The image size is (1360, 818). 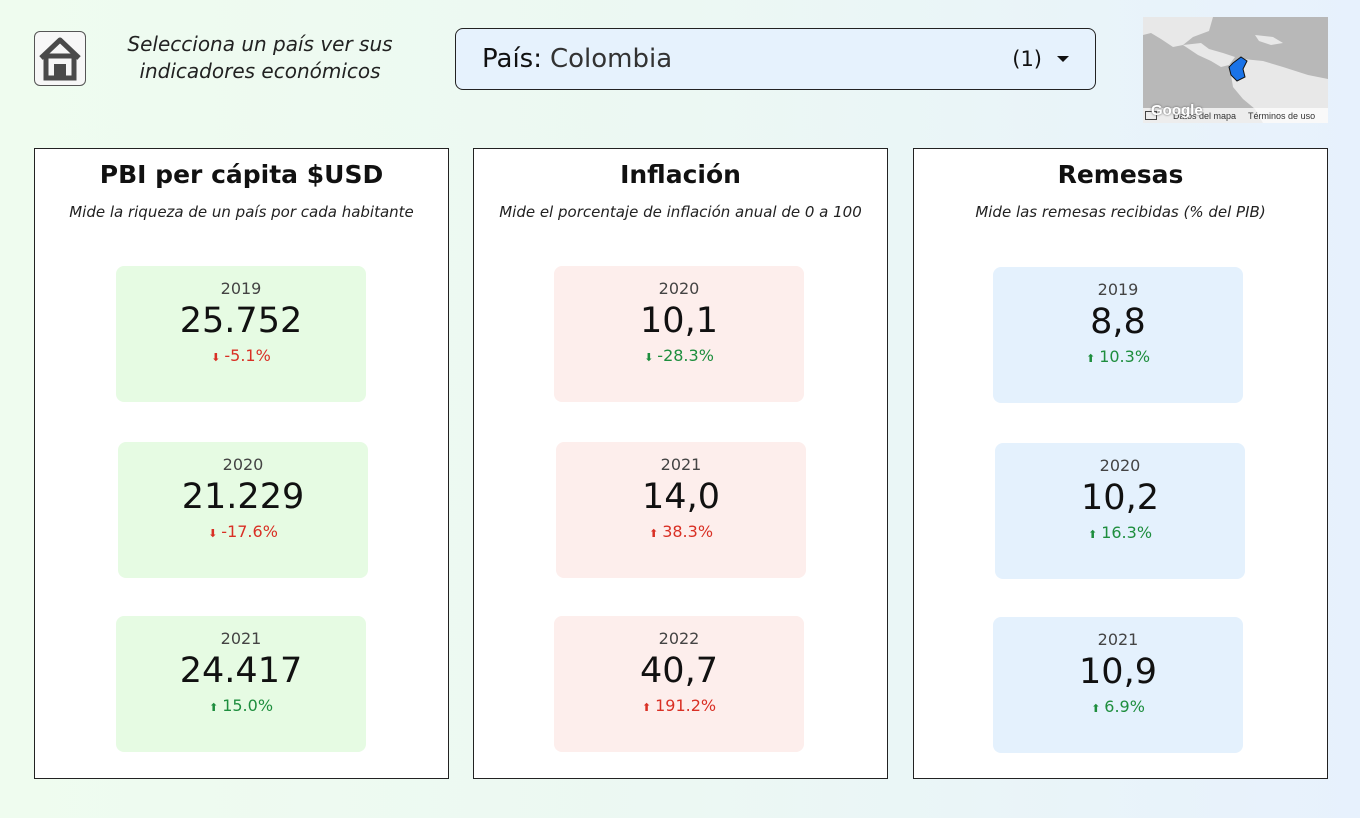 What do you see at coordinates (679, 705) in the screenshot?
I see `kpi-delta: ⬆ 191.2%` at bounding box center [679, 705].